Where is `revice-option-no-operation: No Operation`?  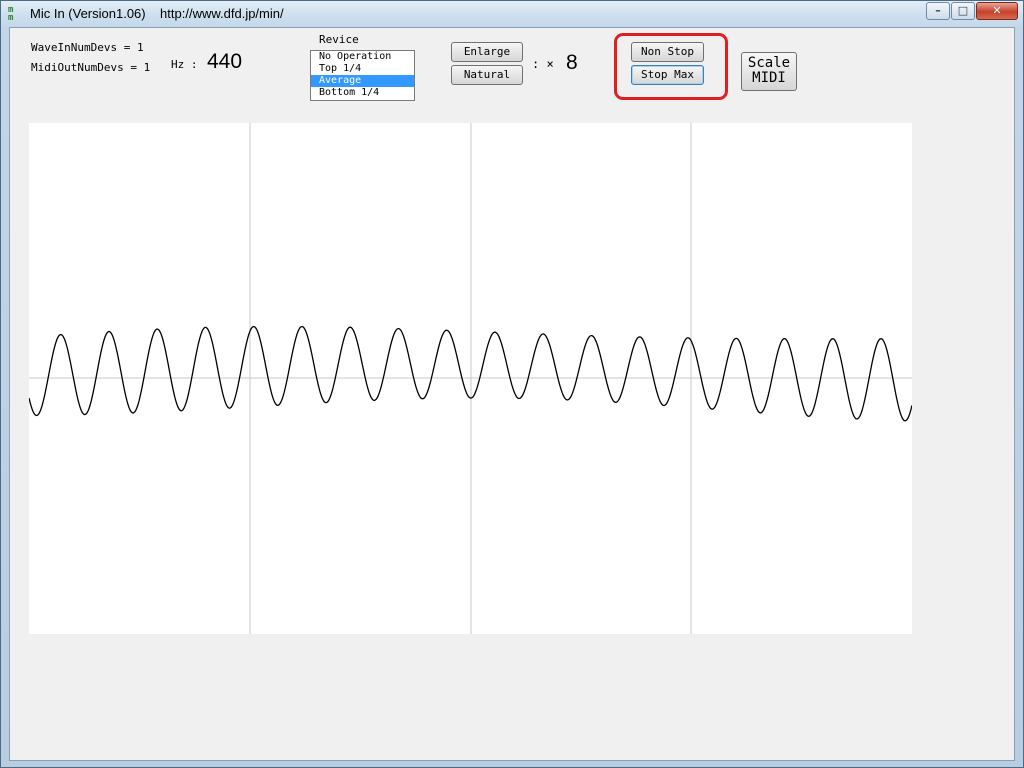 revice-option-no-operation: No Operation is located at coordinates (362, 57).